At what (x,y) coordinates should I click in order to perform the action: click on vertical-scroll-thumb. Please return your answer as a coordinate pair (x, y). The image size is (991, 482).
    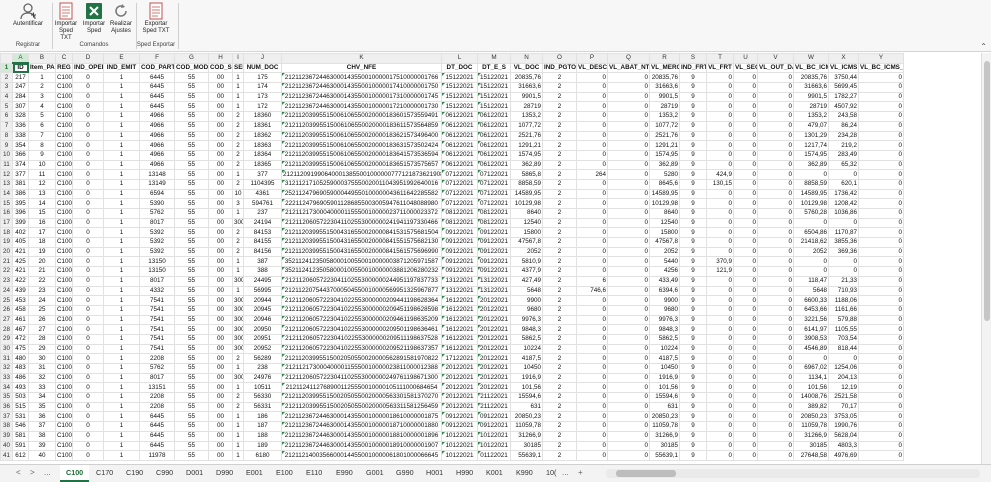
    Looking at the image, I should click on (987, 191).